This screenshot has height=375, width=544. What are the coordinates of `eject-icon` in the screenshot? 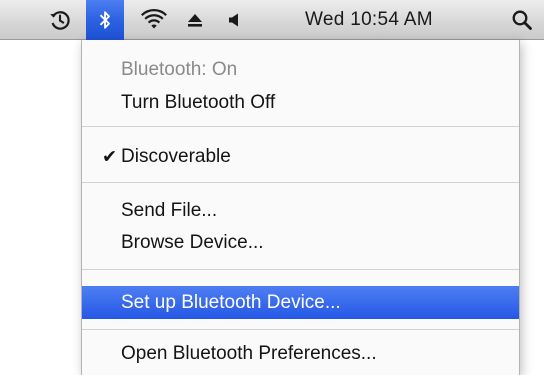 It's located at (195, 20).